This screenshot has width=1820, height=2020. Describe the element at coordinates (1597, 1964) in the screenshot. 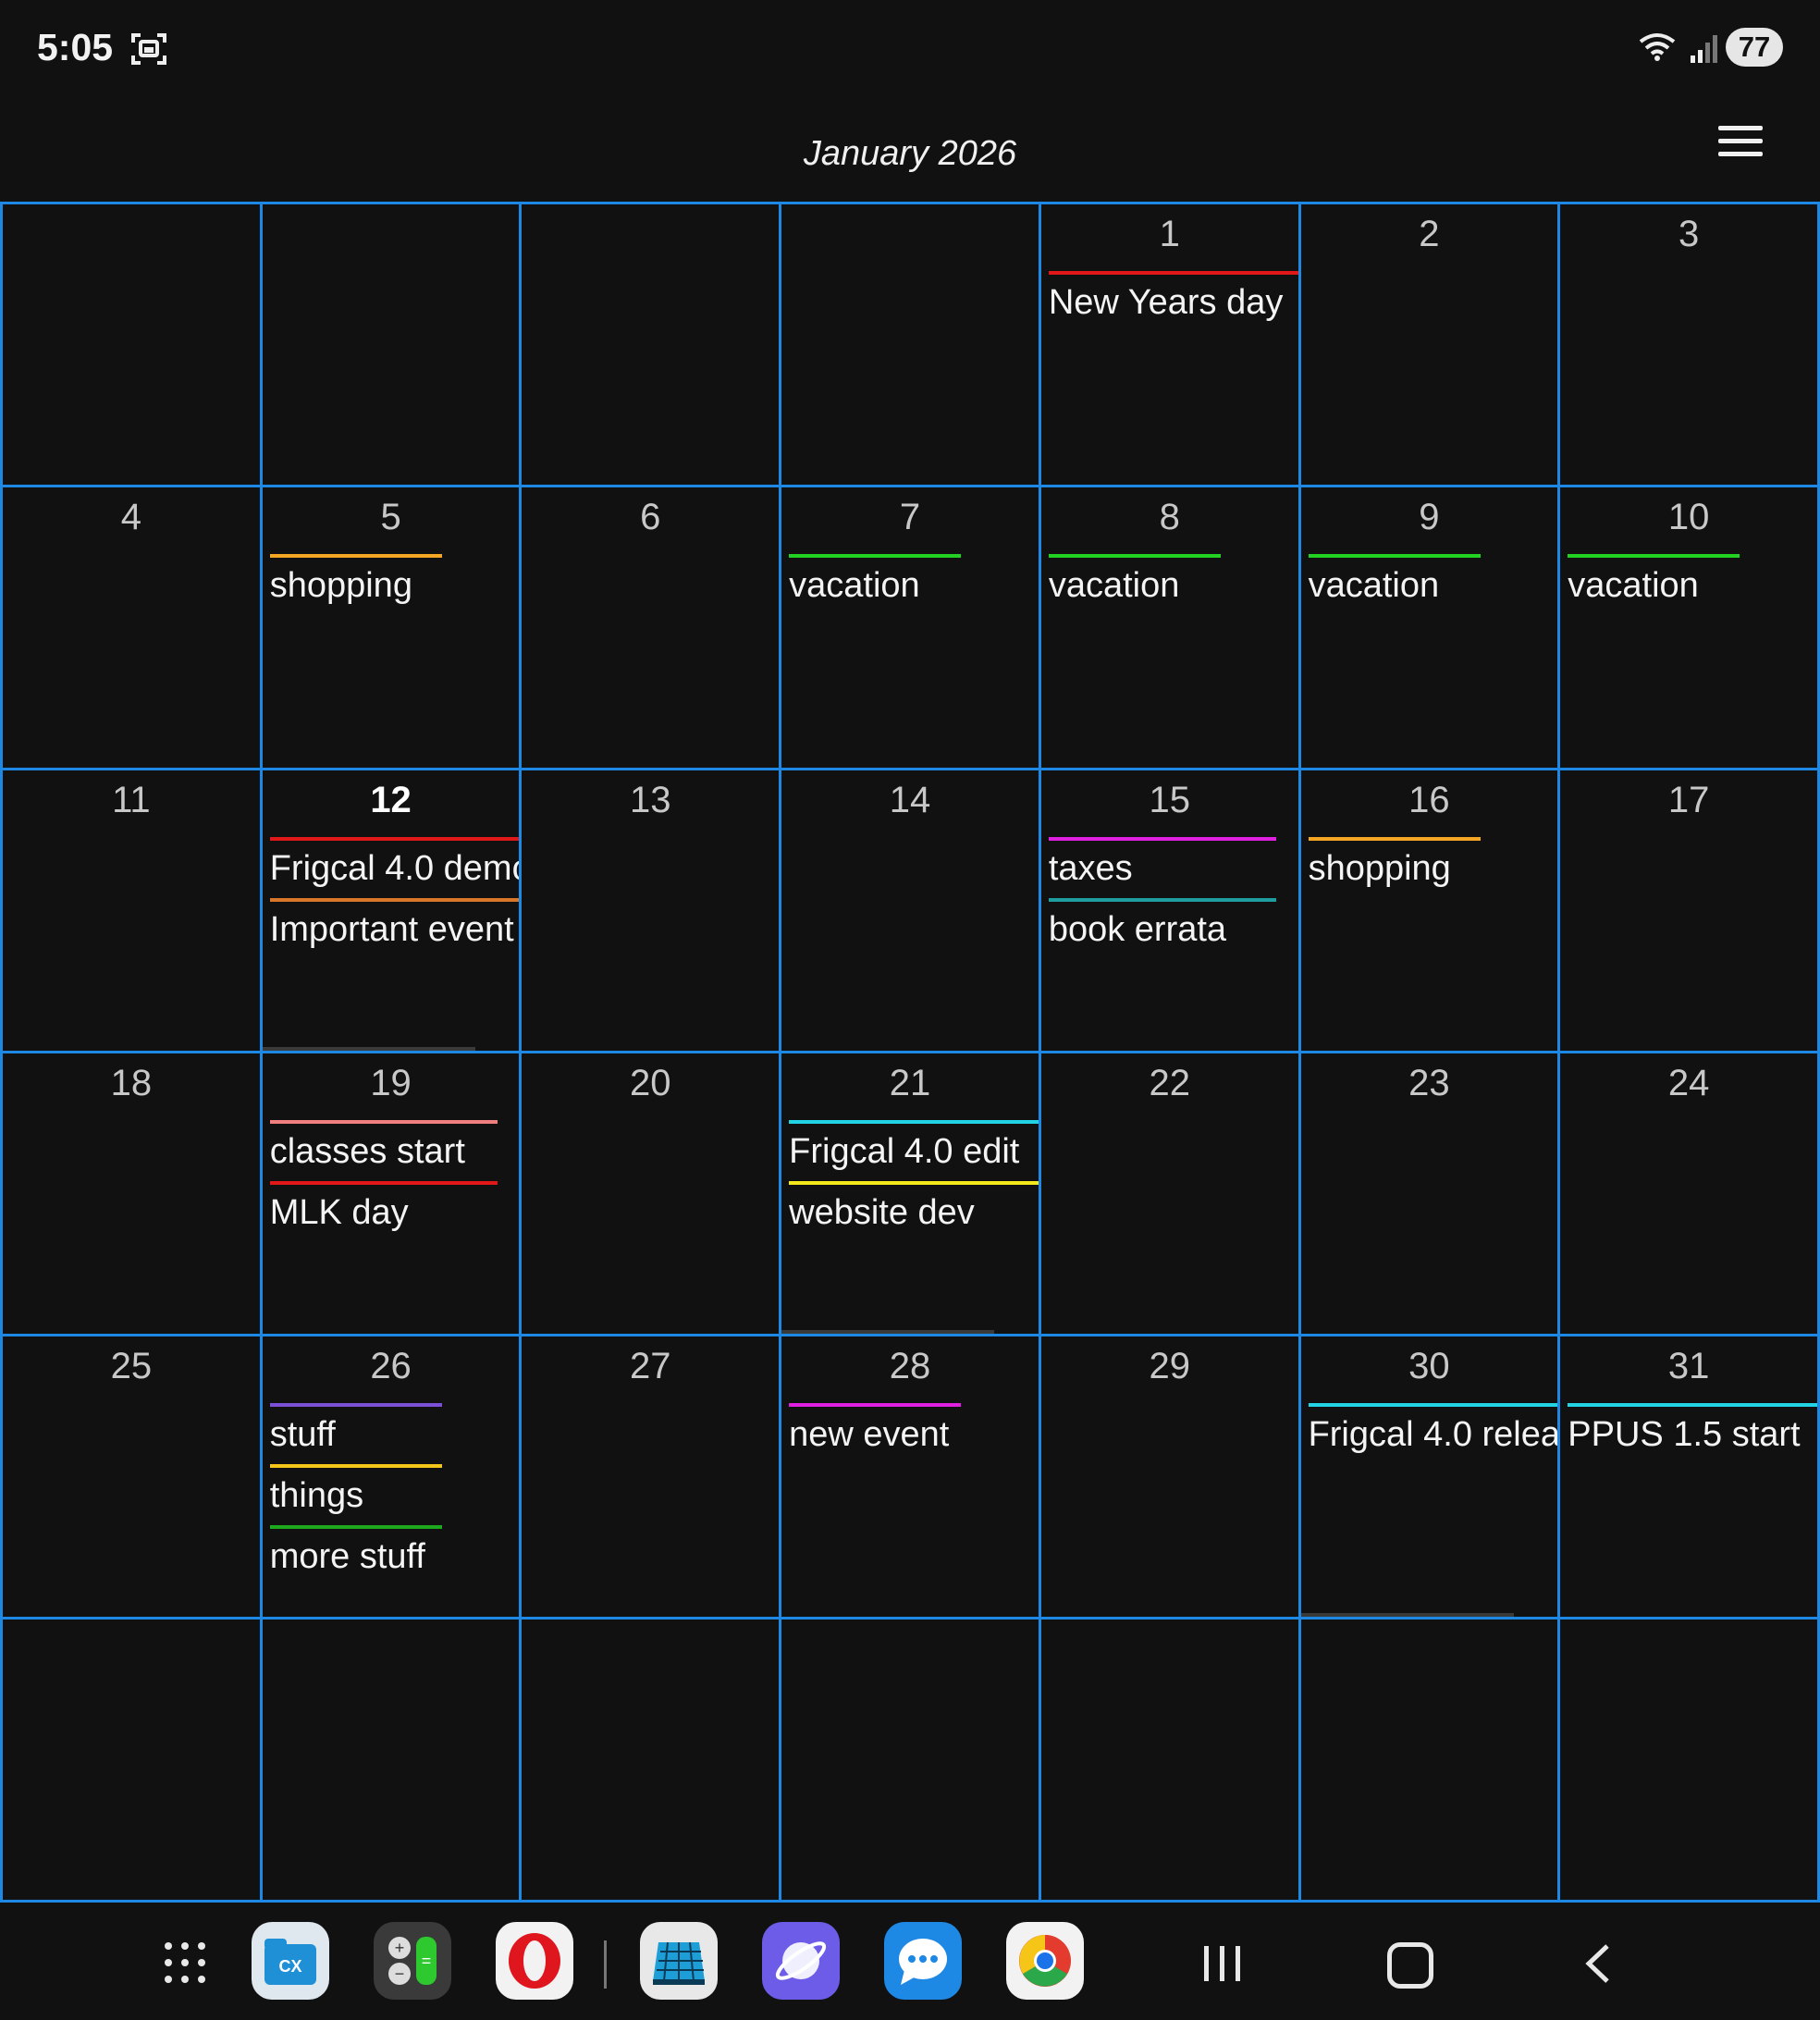

I see `back-icon` at that location.